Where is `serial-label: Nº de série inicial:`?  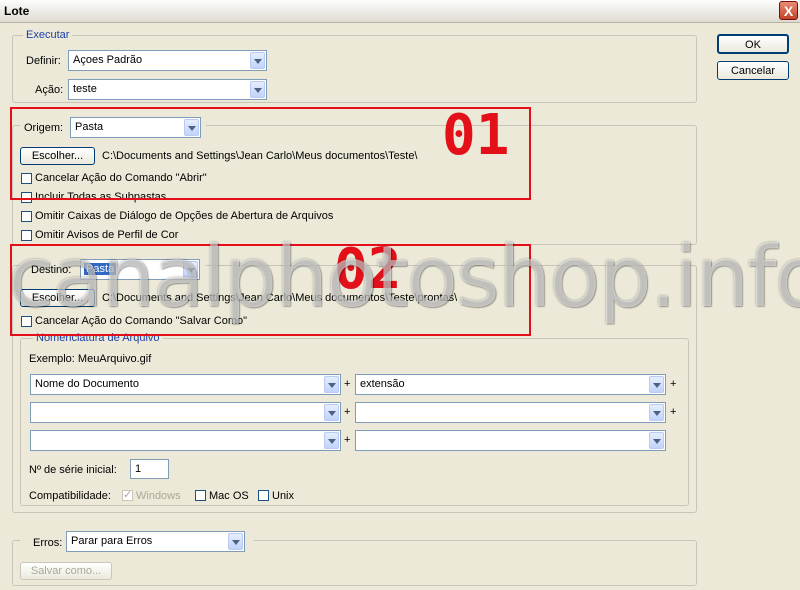 serial-label: Nº de série inicial: is located at coordinates (73, 470).